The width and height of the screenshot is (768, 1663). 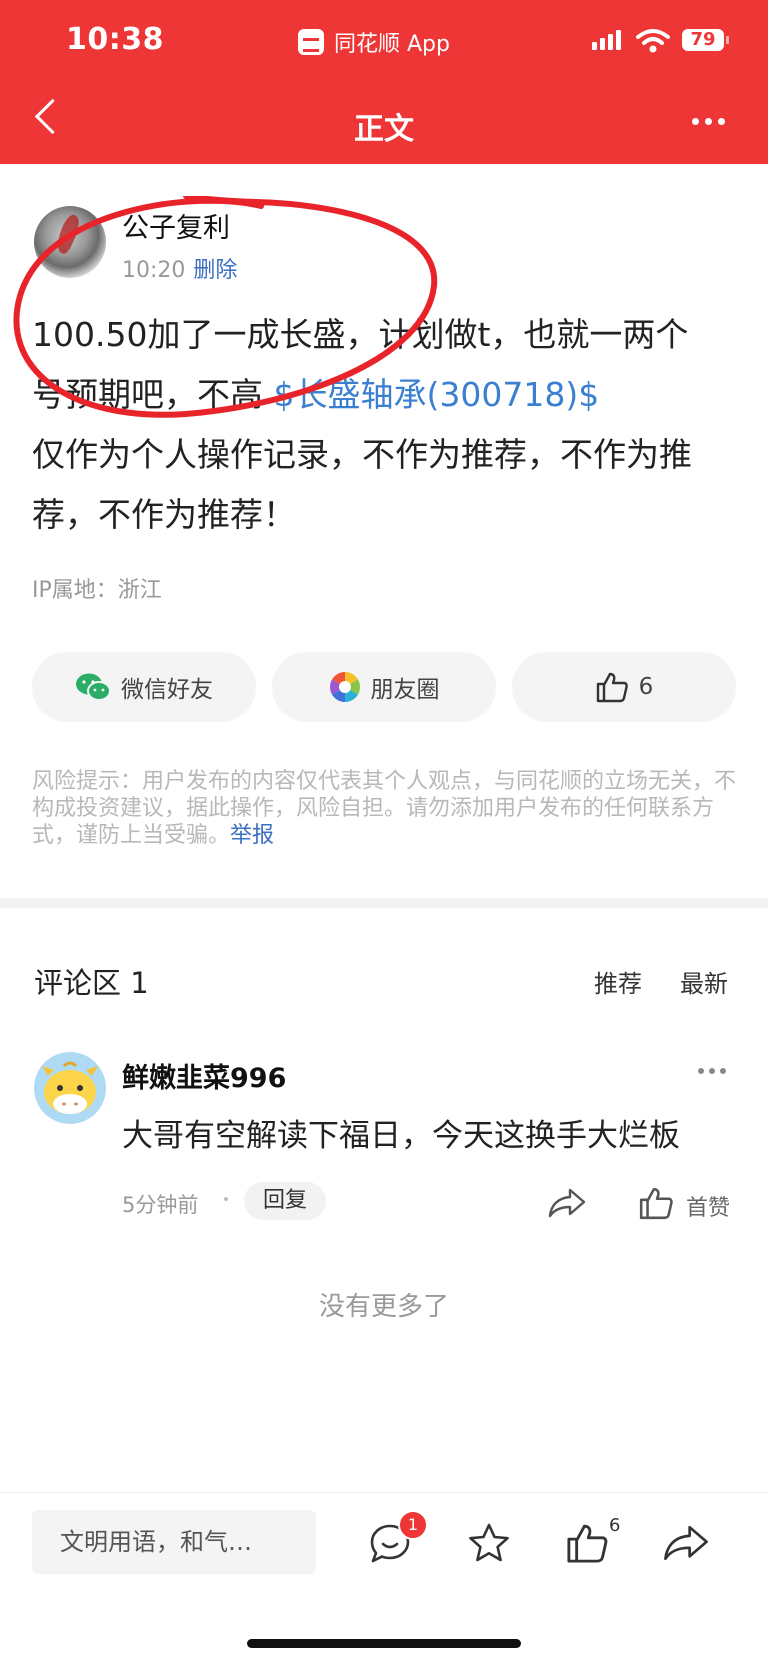 I want to click on thumbs-up-icon, so click(x=612, y=687).